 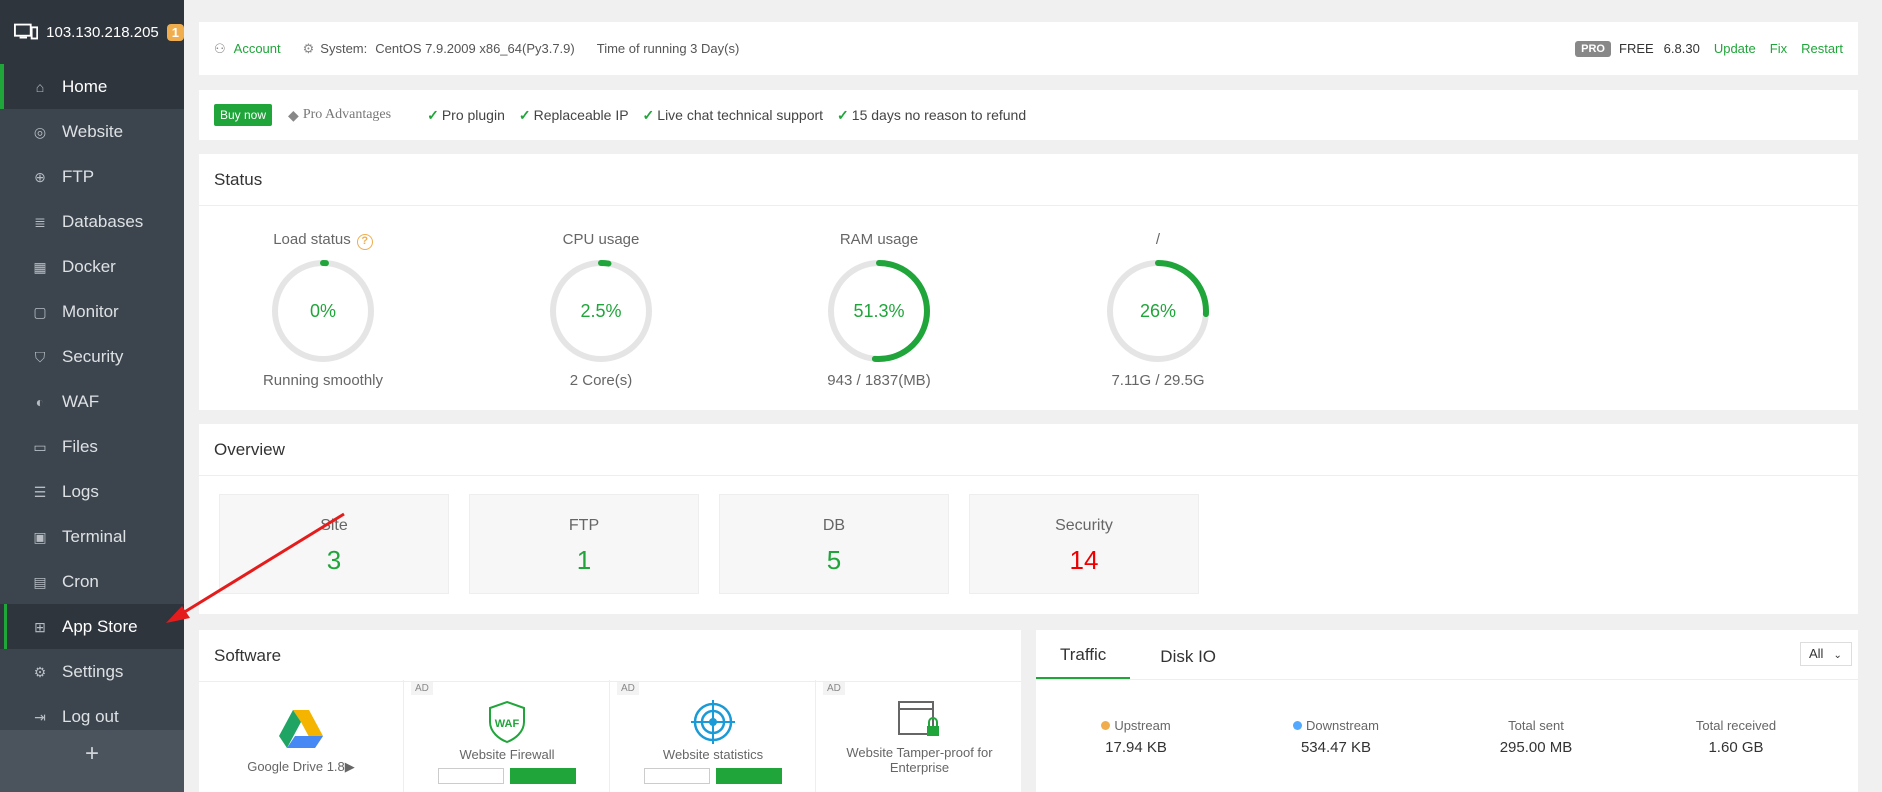 What do you see at coordinates (92, 401) in the screenshot?
I see `sidebar-item-waf: ◐ WAF` at bounding box center [92, 401].